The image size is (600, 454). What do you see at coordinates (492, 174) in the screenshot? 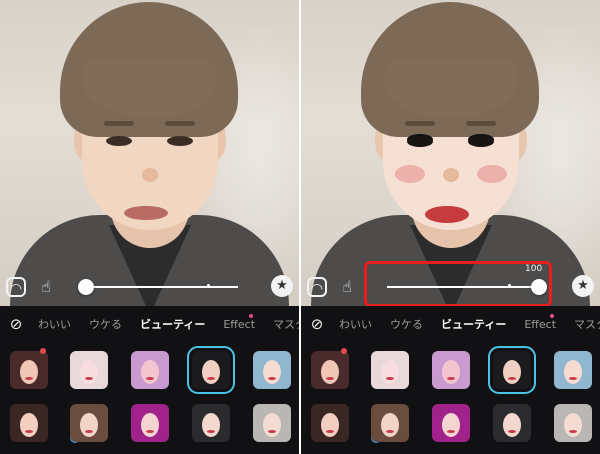
I see `blush-right` at bounding box center [492, 174].